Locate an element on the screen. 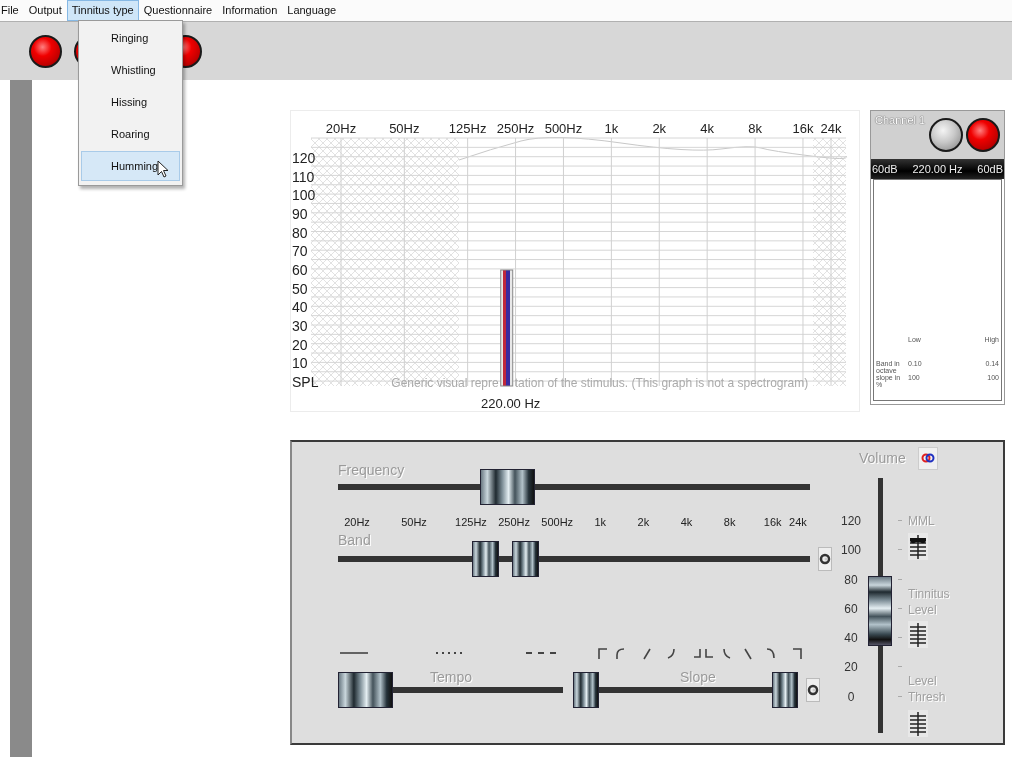 Image resolution: width=1012 pixels, height=757 pixels. scale-label: 8k is located at coordinates (729, 522).